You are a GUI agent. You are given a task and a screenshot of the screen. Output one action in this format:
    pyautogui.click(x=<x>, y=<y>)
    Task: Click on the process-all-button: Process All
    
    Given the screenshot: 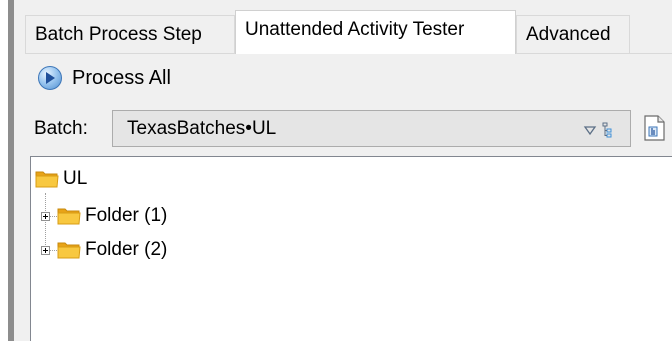 What is the action you would take?
    pyautogui.click(x=104, y=78)
    